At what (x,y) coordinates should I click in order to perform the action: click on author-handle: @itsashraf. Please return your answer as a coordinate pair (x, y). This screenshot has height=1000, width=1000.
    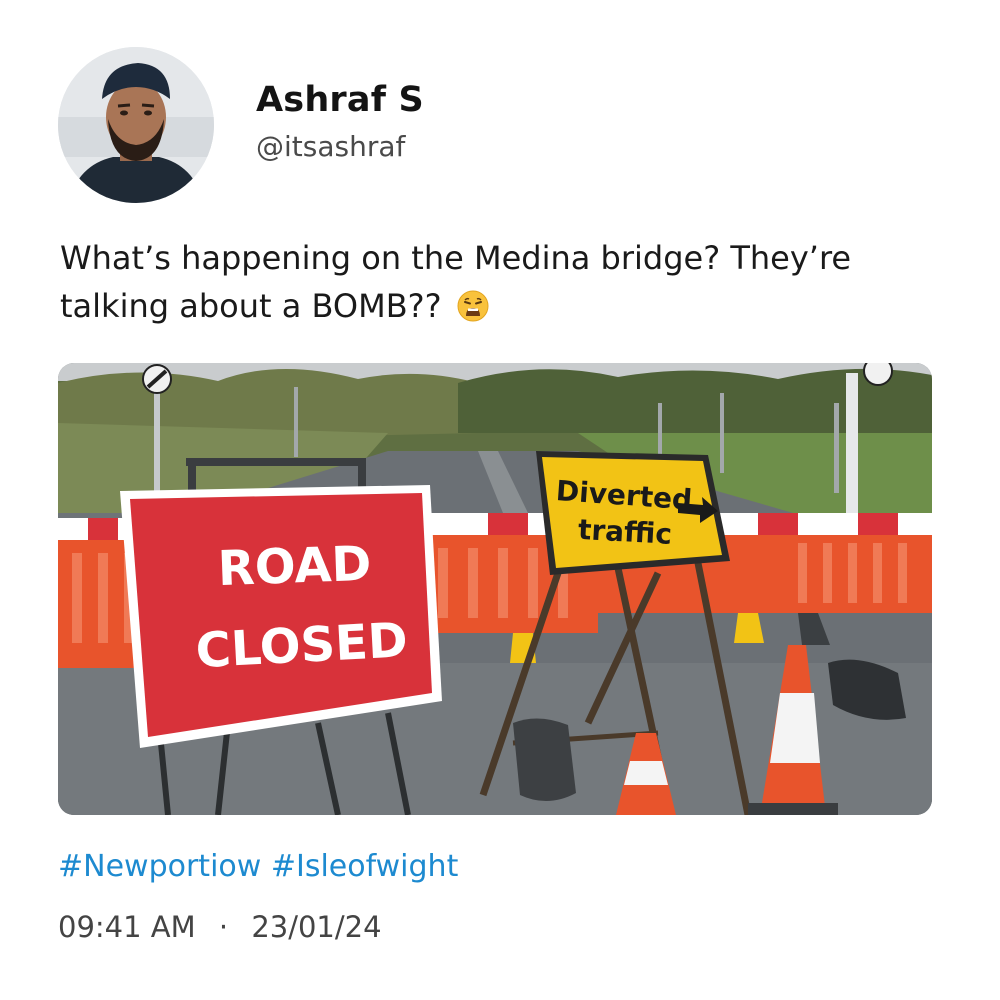
    Looking at the image, I should click on (330, 146).